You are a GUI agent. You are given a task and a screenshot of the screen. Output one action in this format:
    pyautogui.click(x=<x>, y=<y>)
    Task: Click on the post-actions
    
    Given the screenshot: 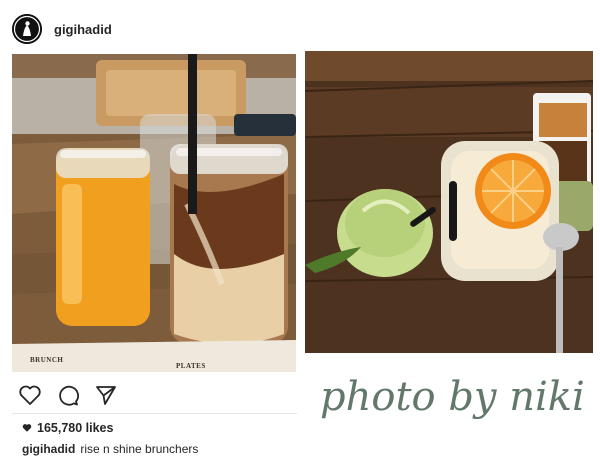 What is the action you would take?
    pyautogui.click(x=78, y=395)
    